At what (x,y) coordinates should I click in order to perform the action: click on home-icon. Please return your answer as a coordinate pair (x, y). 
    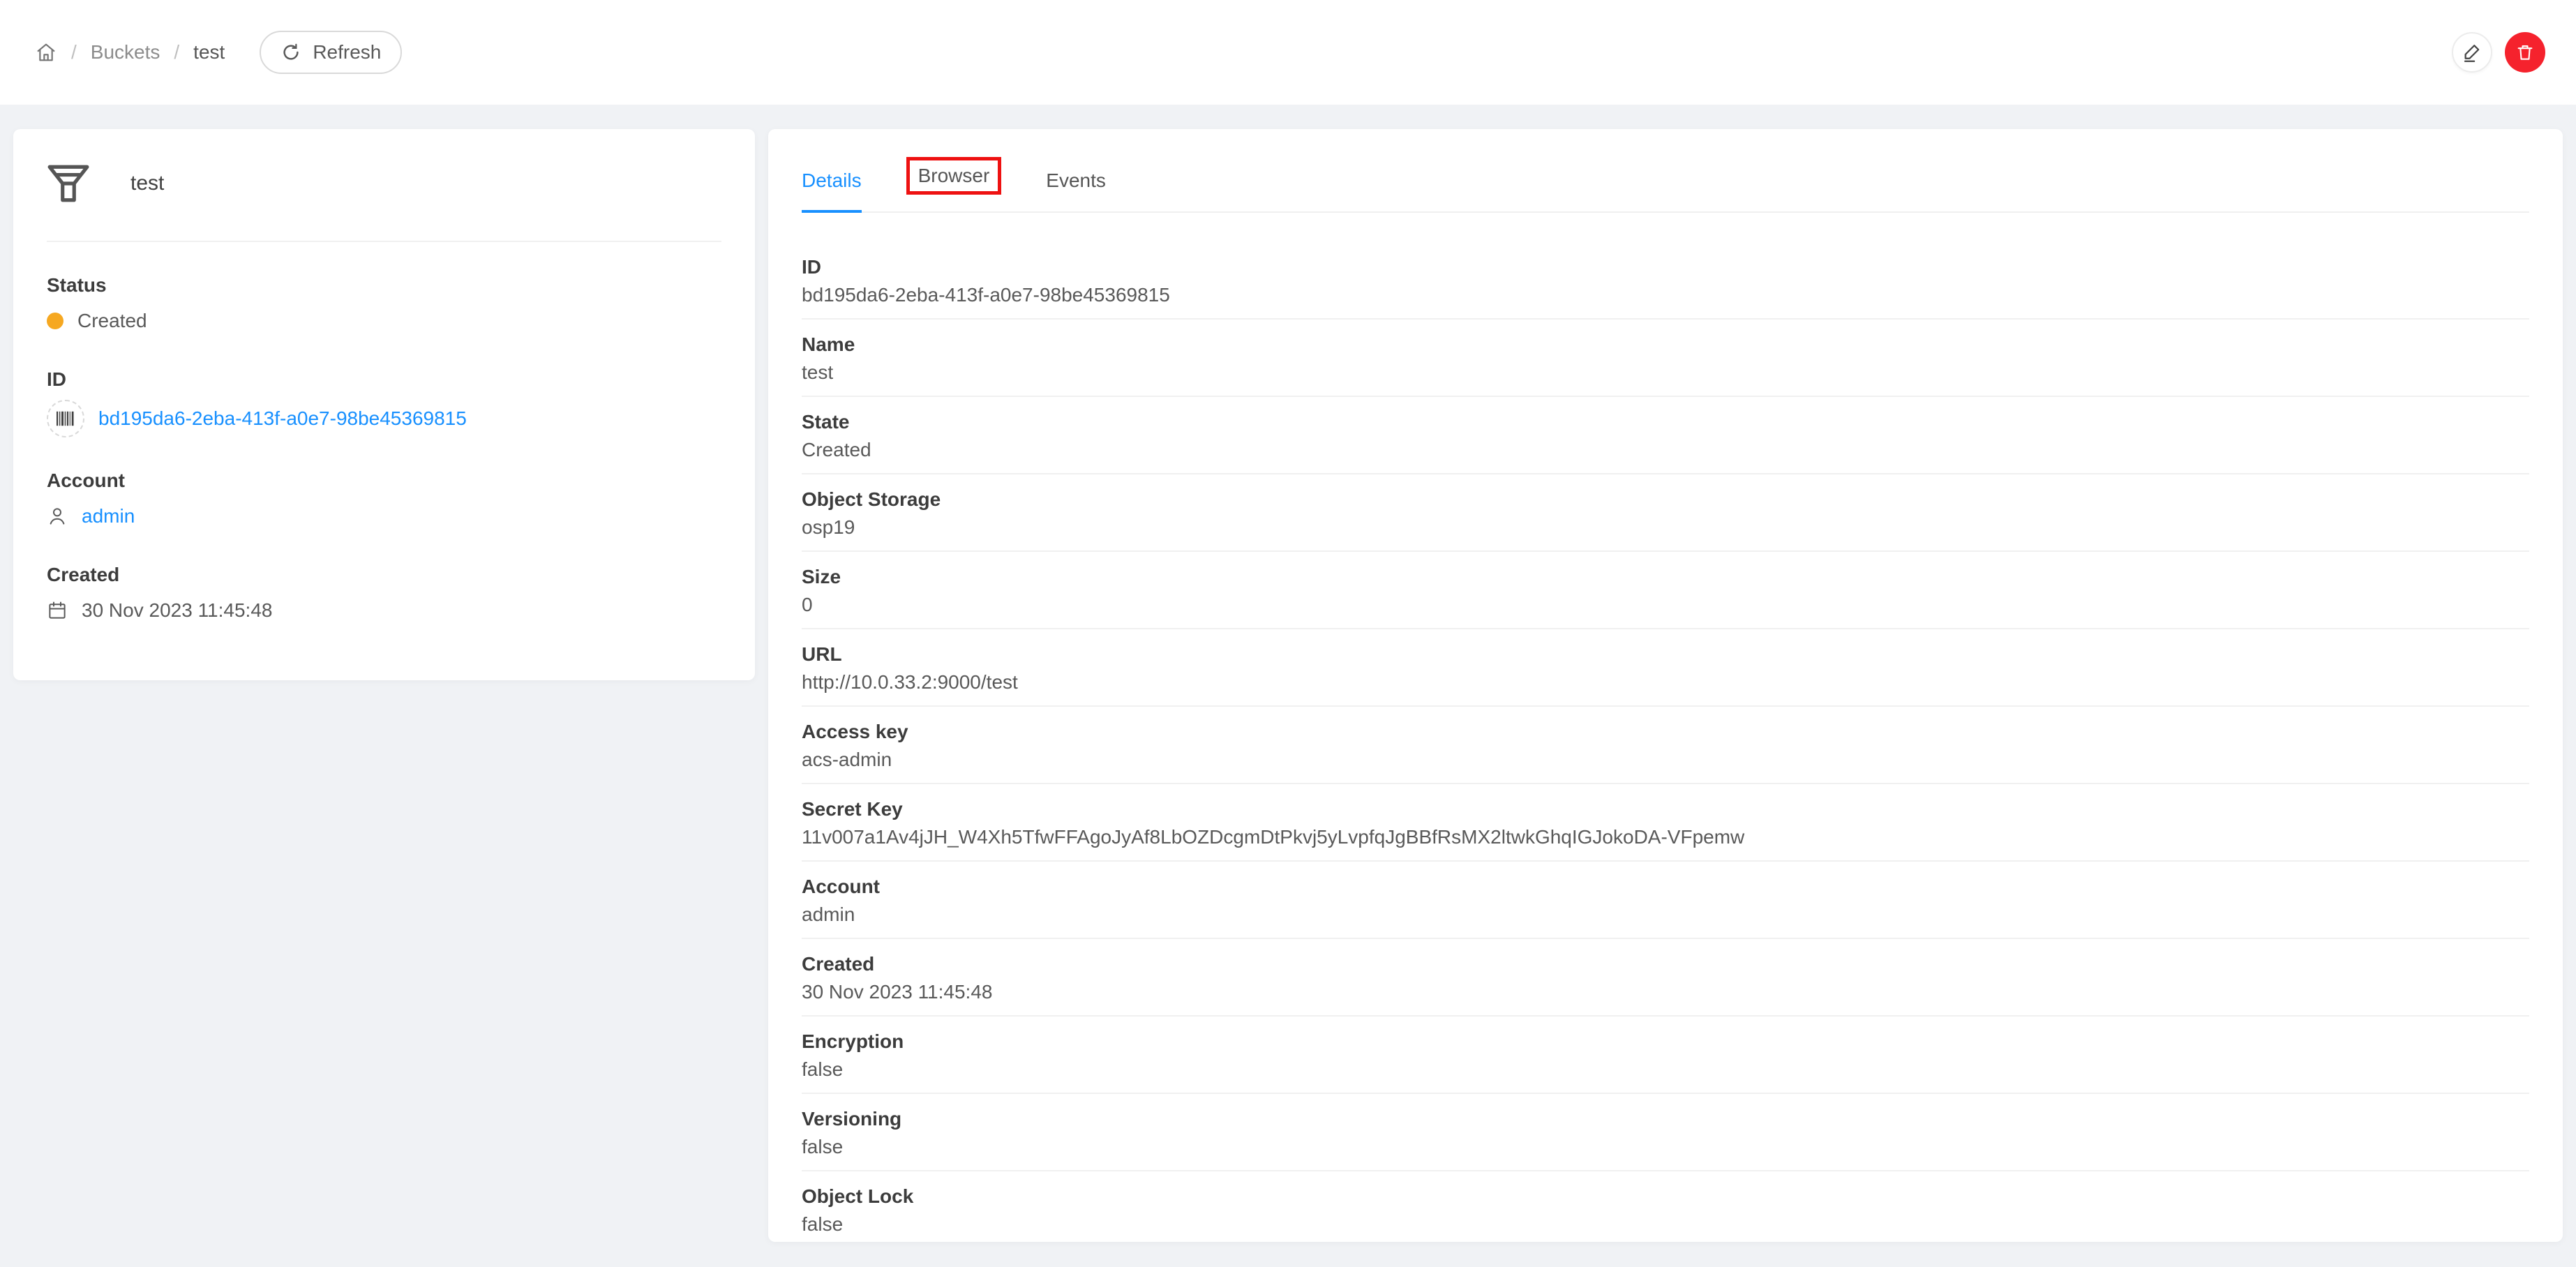
    Looking at the image, I should click on (46, 52).